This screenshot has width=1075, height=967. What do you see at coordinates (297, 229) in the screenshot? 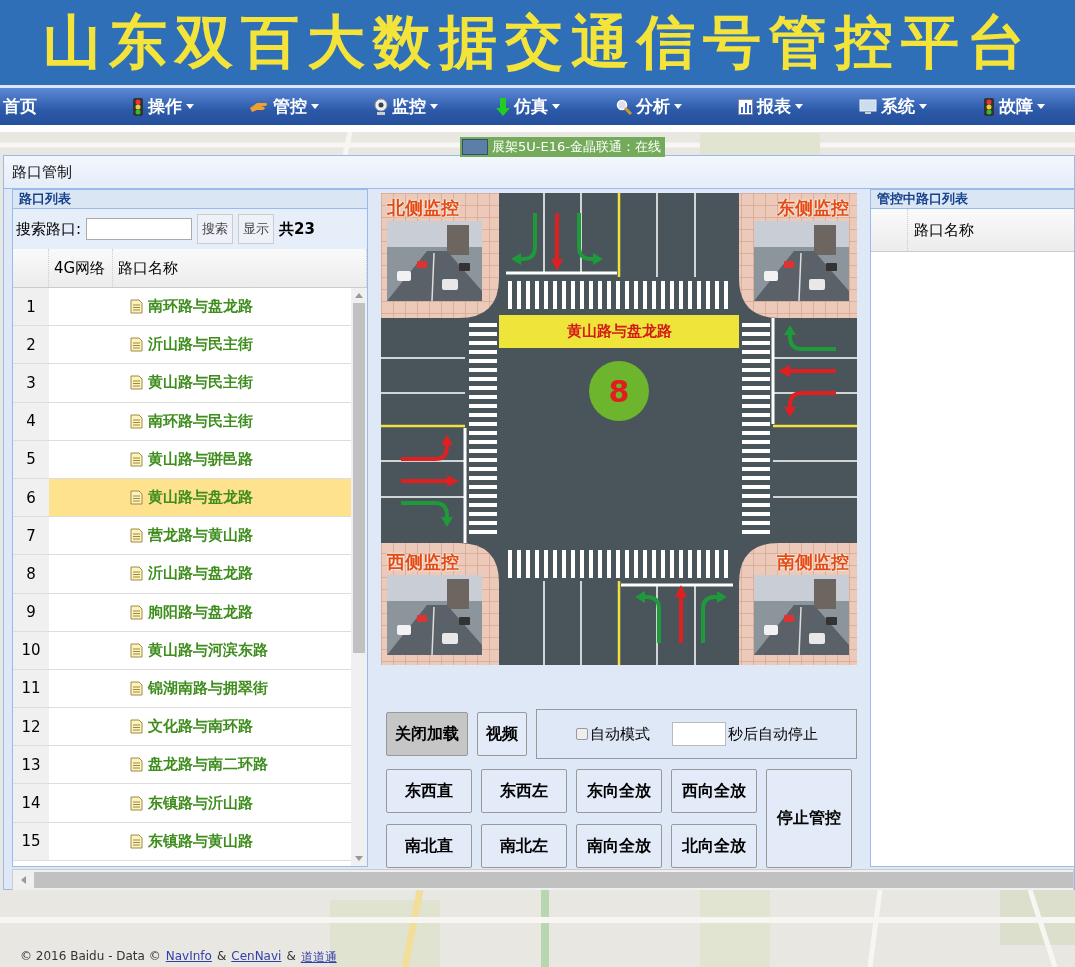
I see `total-count: 共23` at bounding box center [297, 229].